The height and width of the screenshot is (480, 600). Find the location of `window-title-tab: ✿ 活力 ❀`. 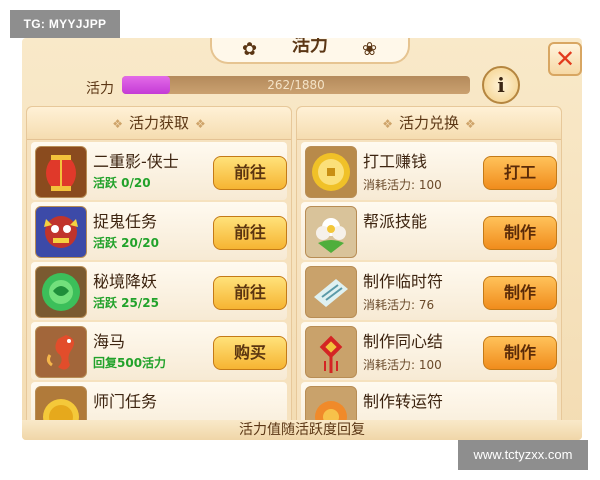

window-title-tab: ✿ 活力 ❀ is located at coordinates (310, 51).